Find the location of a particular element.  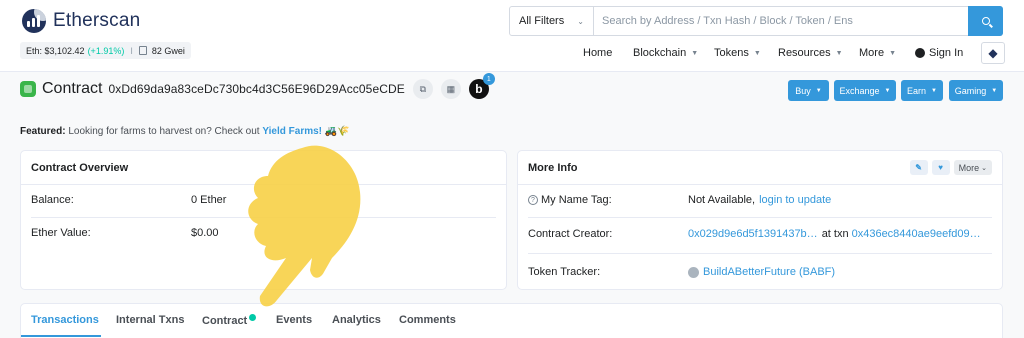

nav-more: More ▼ is located at coordinates (877, 53).